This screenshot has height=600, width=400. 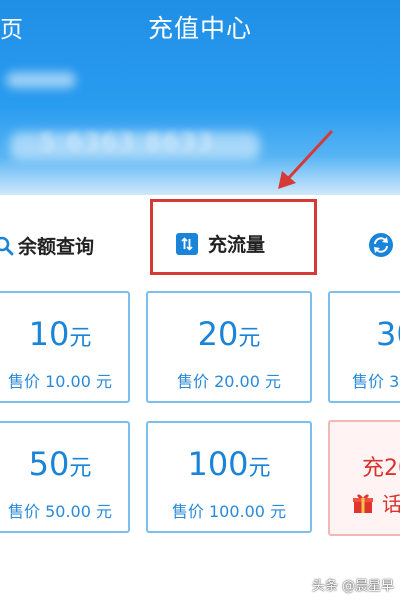 I want to click on card-price: 售价 100.00 元, so click(x=229, y=511).